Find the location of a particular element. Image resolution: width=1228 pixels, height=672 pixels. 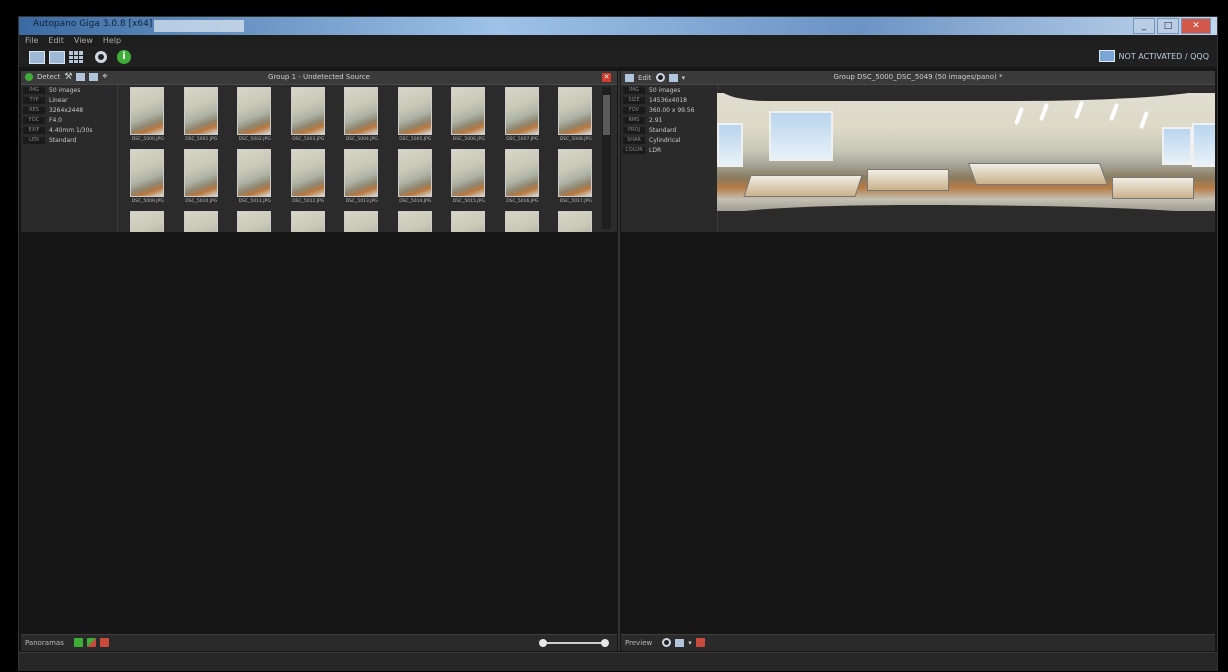

property-row: TYP Linear is located at coordinates (69, 100).